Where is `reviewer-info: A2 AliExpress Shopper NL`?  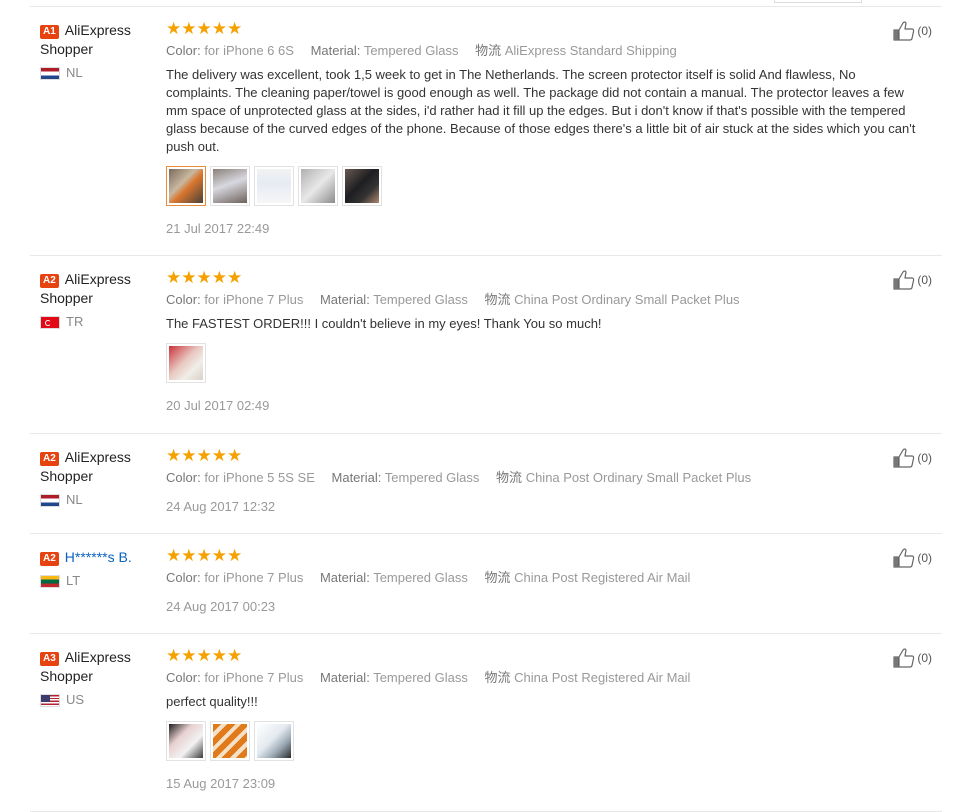
reviewer-info: A2 AliExpress Shopper NL is located at coordinates (97, 478).